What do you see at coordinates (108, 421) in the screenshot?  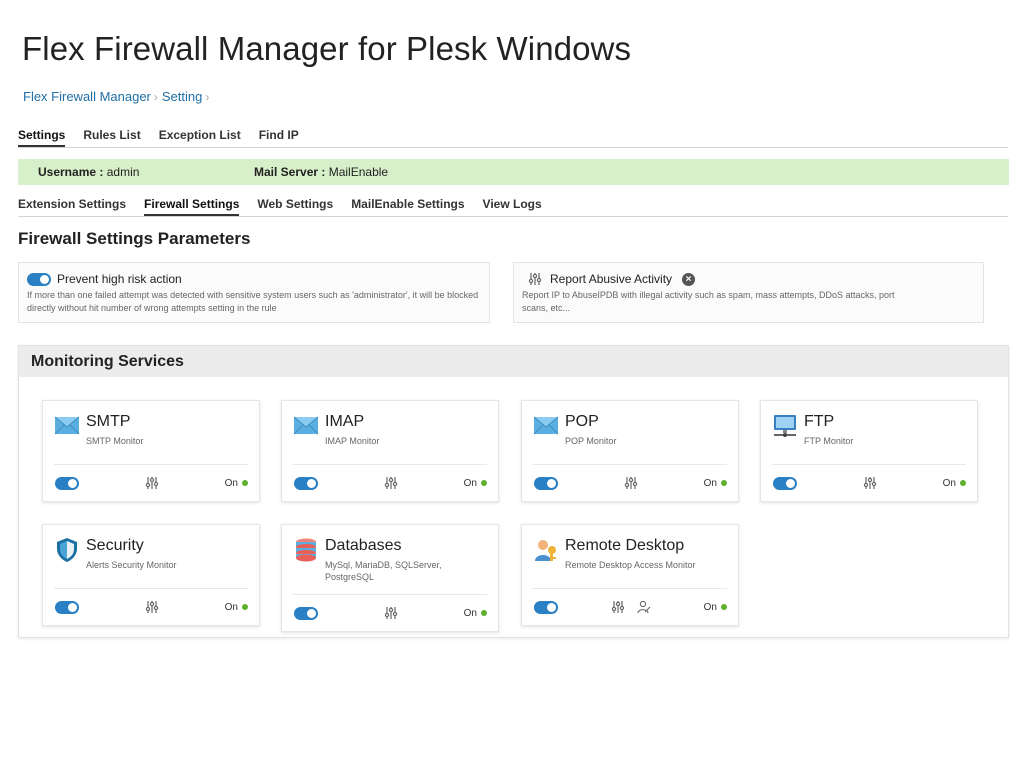 I see `service-title: SMTP` at bounding box center [108, 421].